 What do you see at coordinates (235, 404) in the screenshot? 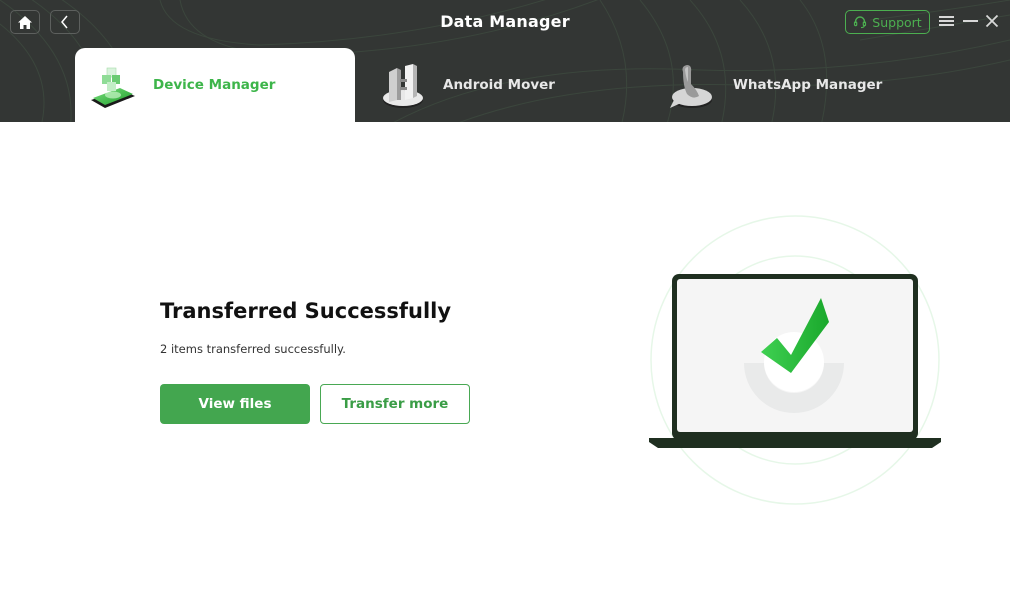
I see `view-files-button: View files` at bounding box center [235, 404].